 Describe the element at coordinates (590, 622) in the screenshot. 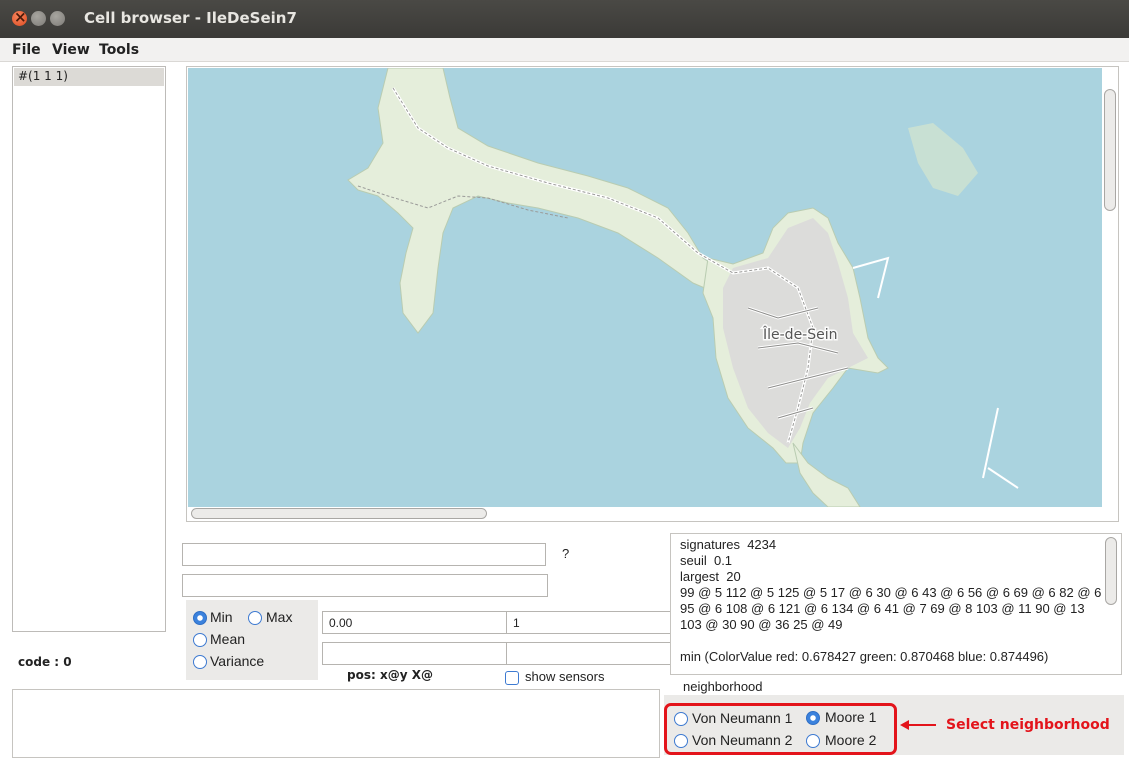

I see `range-high-field: 1` at that location.